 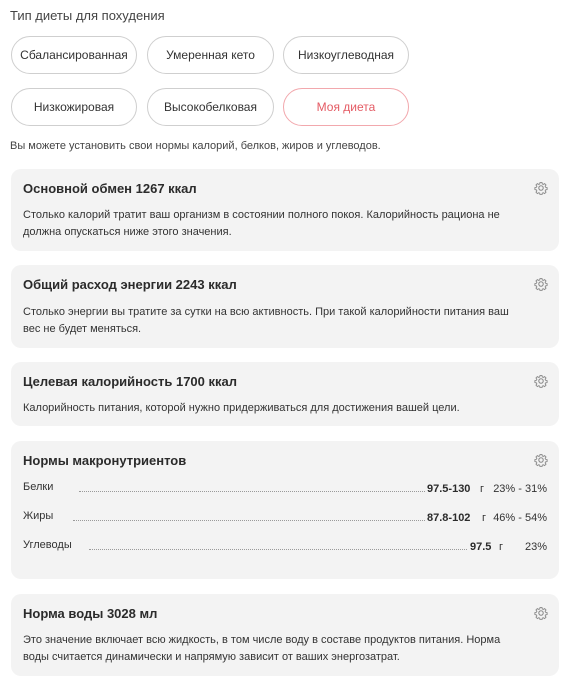 I want to click on tdee-description-line2: вес не будет меняться., so click(x=82, y=329).